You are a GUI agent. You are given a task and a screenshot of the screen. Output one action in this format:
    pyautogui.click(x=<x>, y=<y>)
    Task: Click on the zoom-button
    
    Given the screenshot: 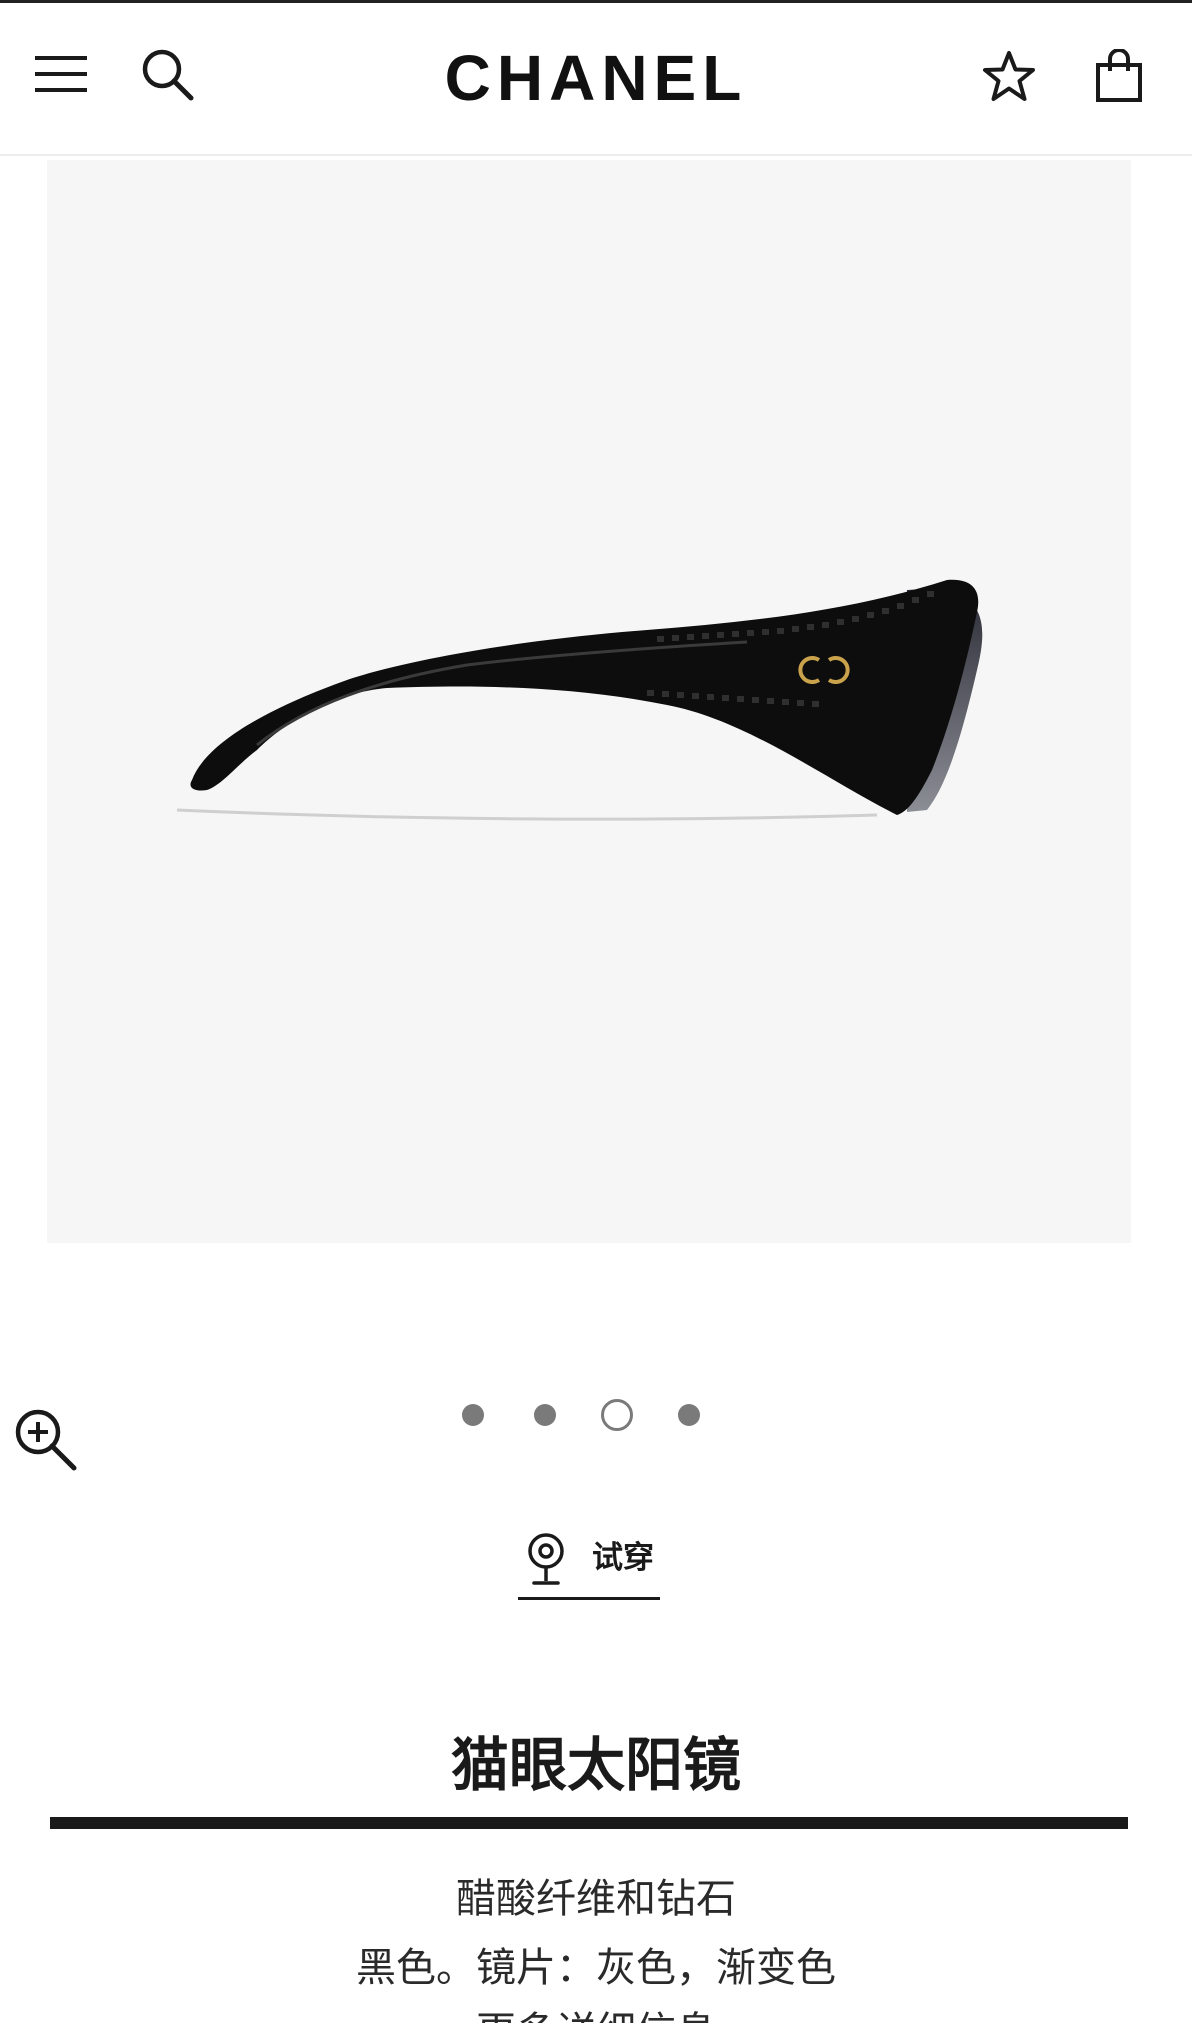 What is the action you would take?
    pyautogui.click(x=46, y=1440)
    